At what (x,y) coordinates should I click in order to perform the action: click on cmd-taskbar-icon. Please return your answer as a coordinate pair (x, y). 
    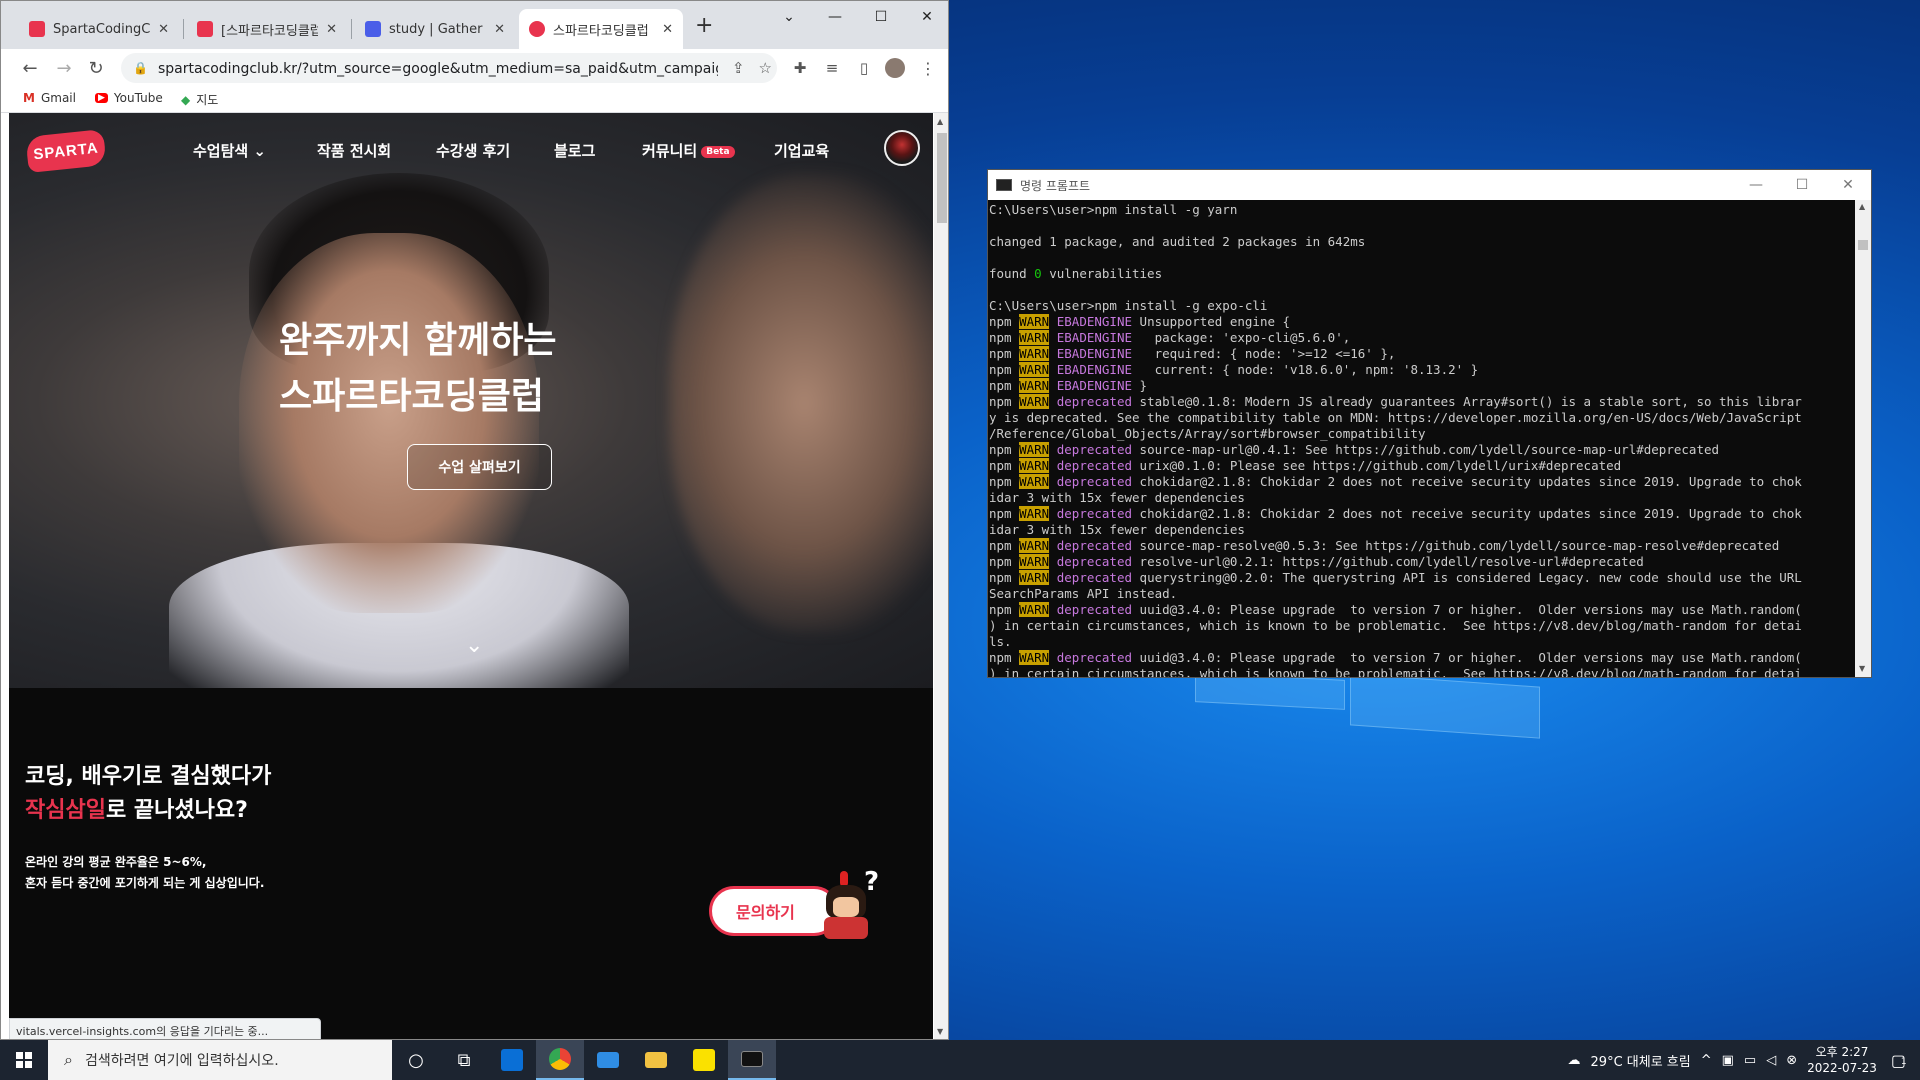
    Looking at the image, I should click on (752, 1060).